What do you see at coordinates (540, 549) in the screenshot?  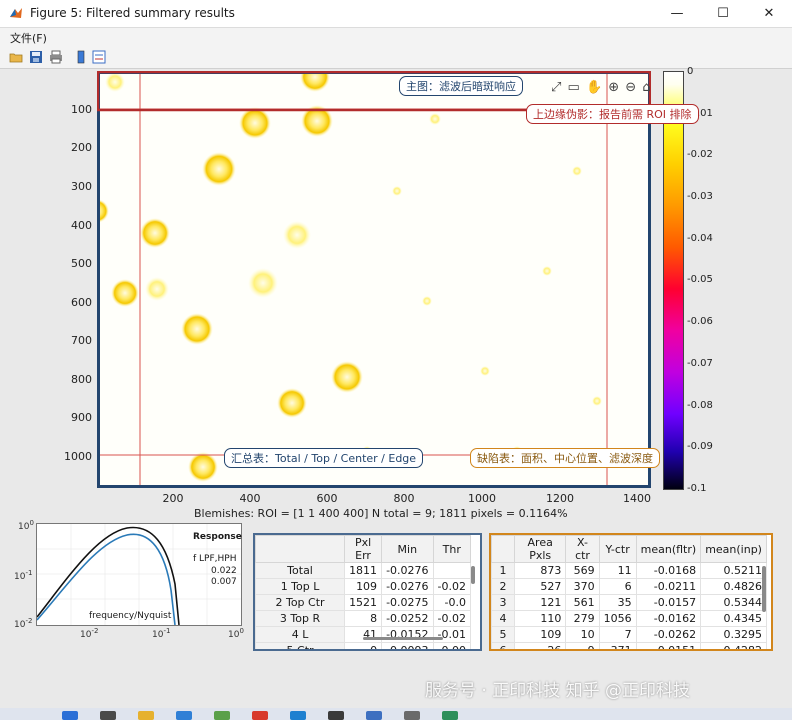 I see `defect-header: Area Pxls` at bounding box center [540, 549].